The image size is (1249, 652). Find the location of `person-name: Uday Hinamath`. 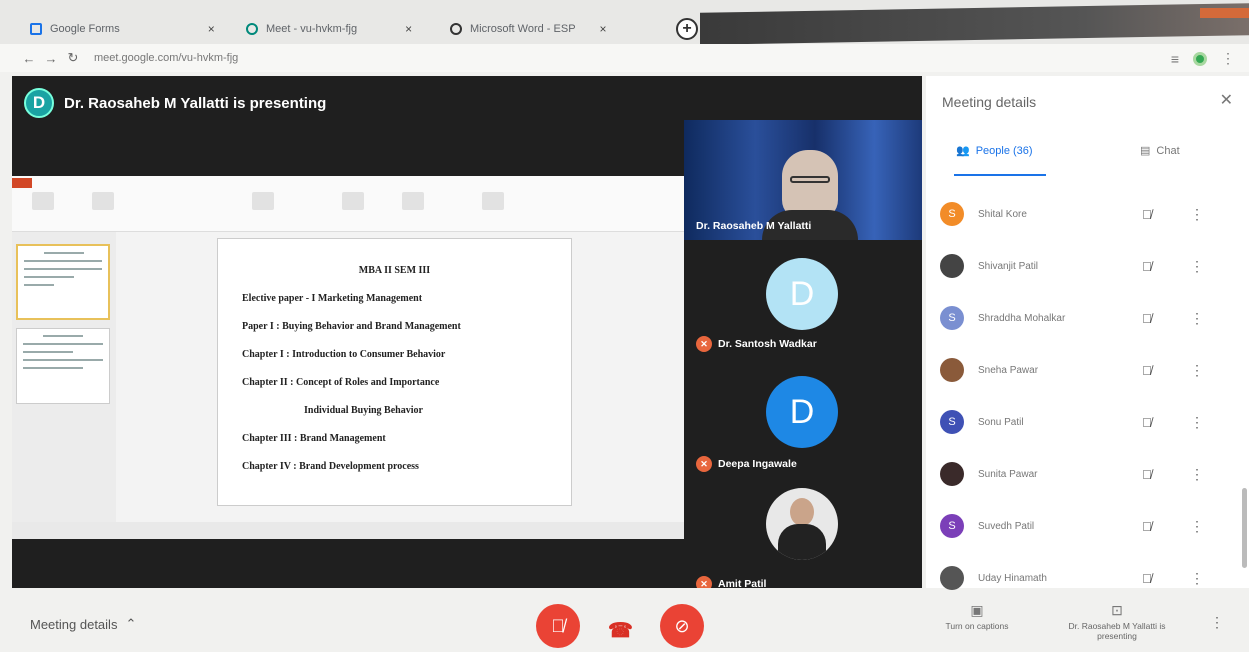

person-name: Uday Hinamath is located at coordinates (1012, 578).